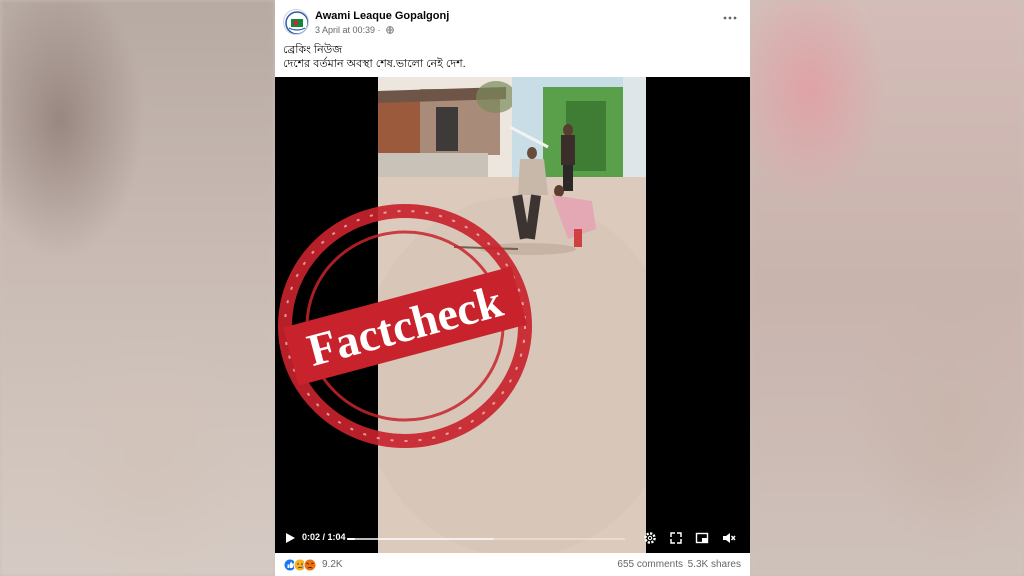 The height and width of the screenshot is (576, 1024). I want to click on comments-count: 655 comments, so click(650, 564).